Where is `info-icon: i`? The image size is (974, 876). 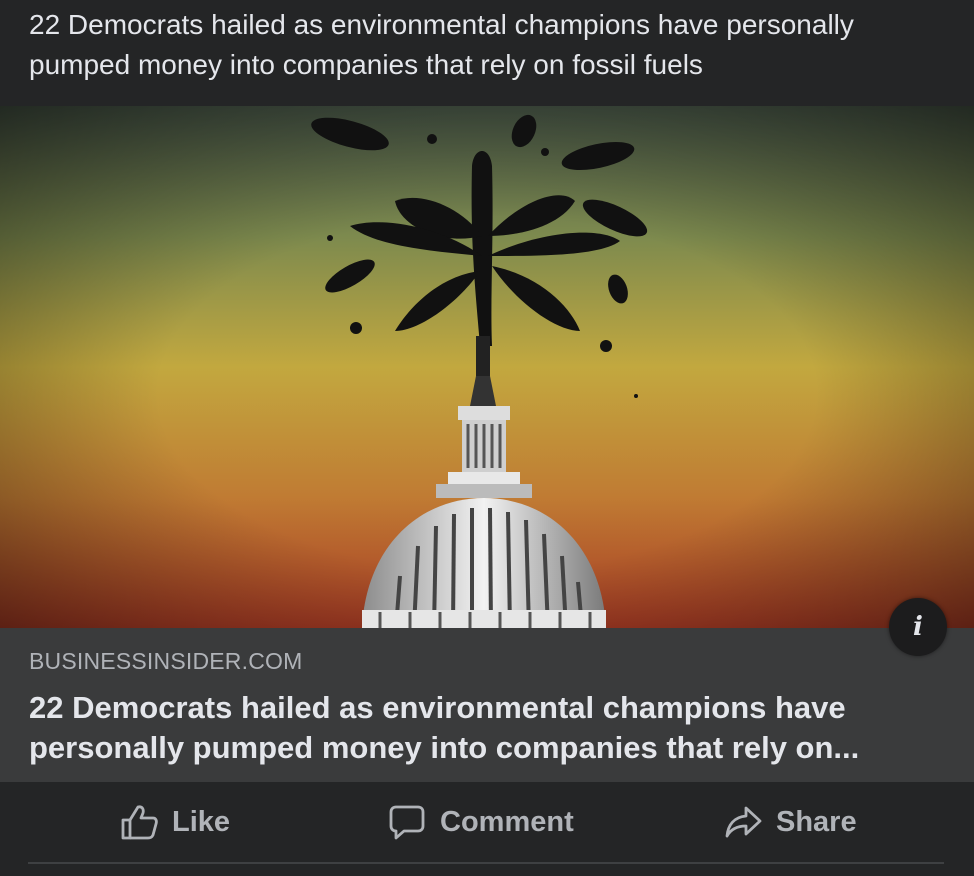
info-icon: i is located at coordinates (918, 627).